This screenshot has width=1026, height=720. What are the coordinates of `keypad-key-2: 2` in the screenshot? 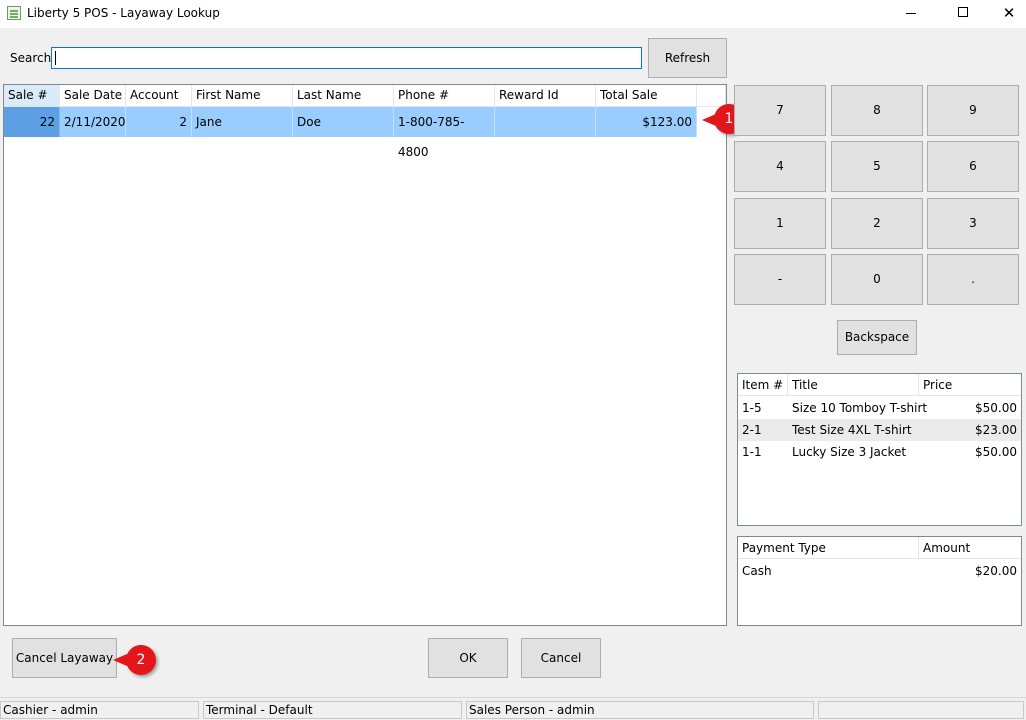 It's located at (877, 223).